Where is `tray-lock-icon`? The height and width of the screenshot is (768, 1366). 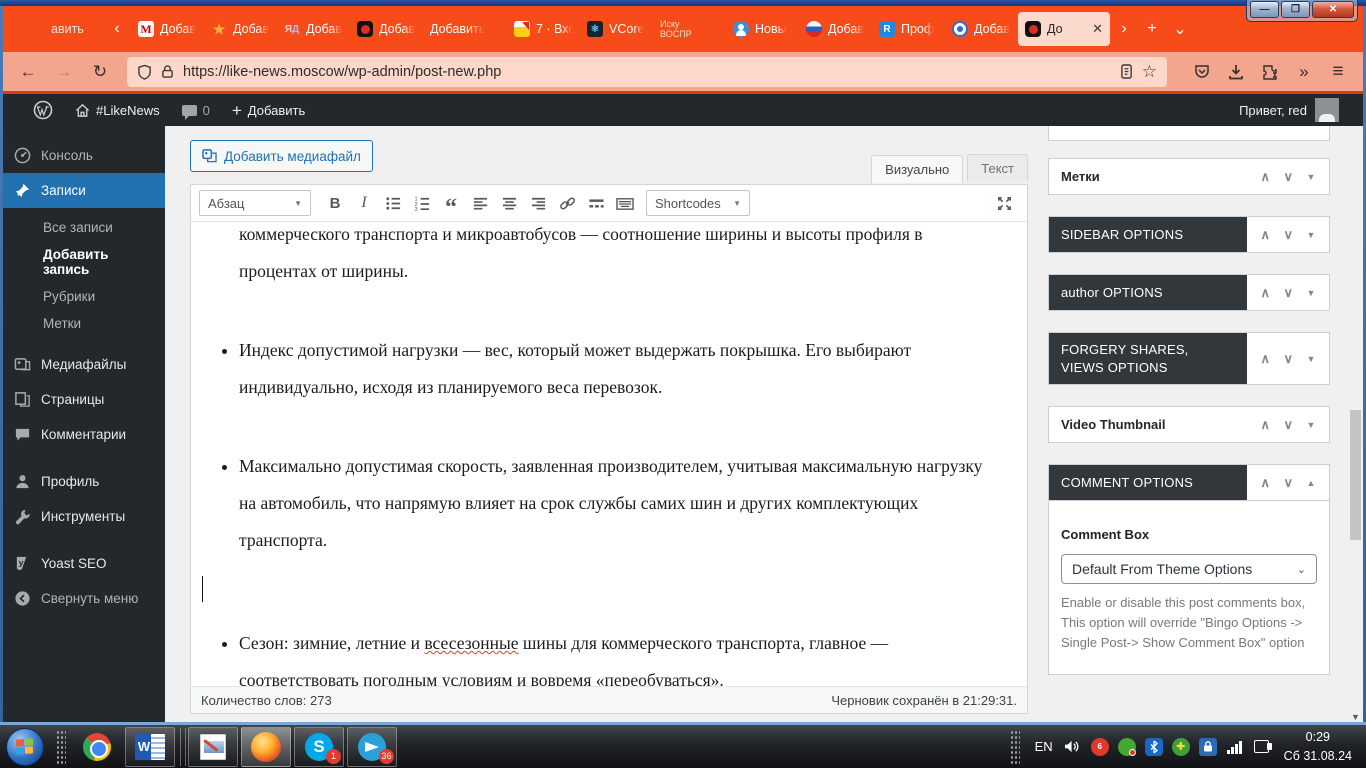
tray-lock-icon is located at coordinates (1207, 746).